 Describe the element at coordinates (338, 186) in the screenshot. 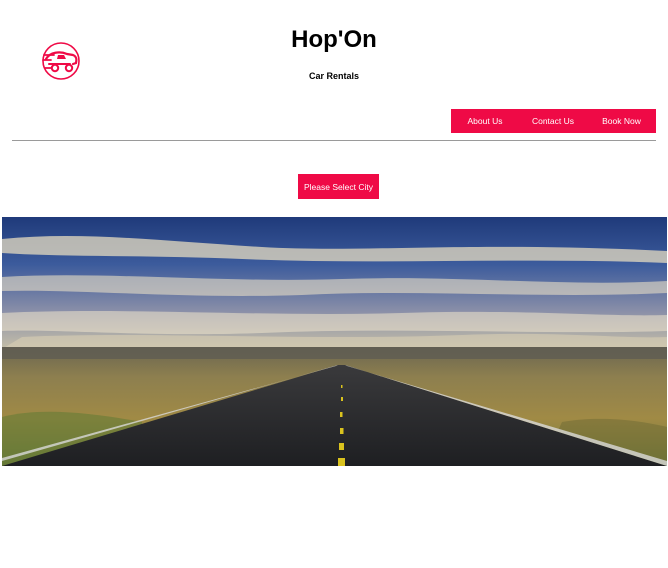

I see `select-city-button: Please Select City` at that location.